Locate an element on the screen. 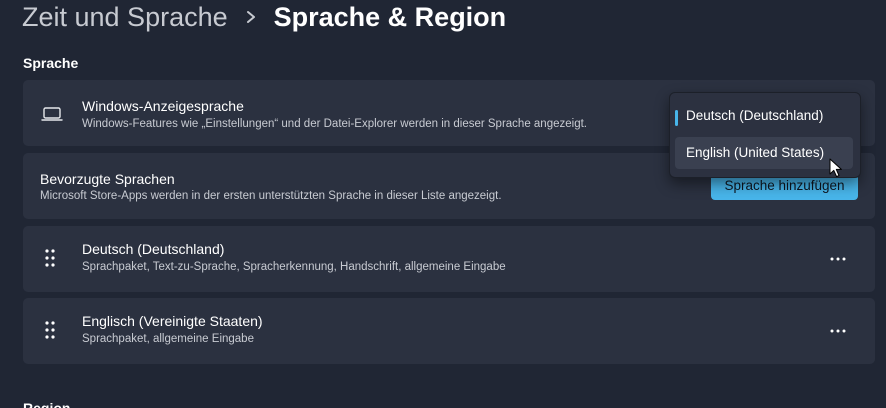  breadcrumb: Zeit und Sprache Sprache & Region is located at coordinates (264, 17).